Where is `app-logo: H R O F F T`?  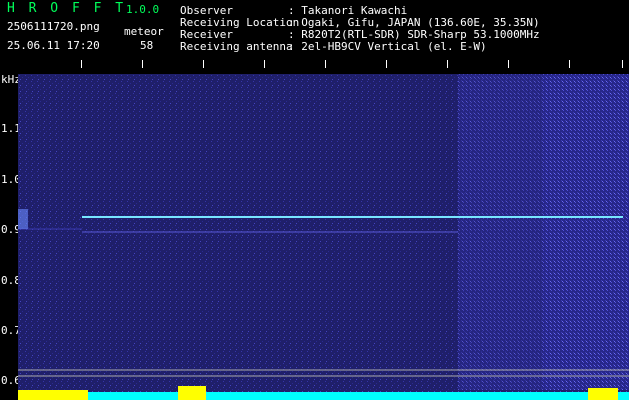
app-logo: H R O F F T is located at coordinates (67, 8).